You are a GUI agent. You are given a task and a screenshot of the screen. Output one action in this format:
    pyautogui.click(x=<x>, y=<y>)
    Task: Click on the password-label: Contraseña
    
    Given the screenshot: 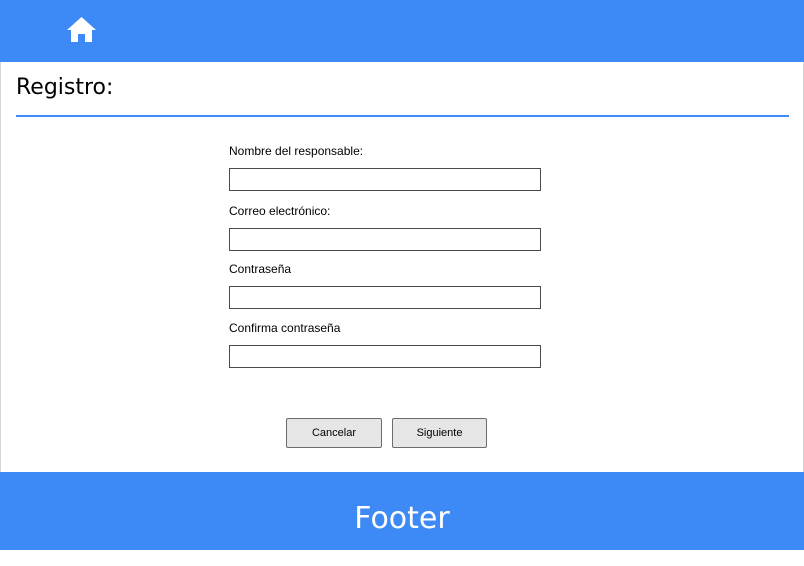 What is the action you would take?
    pyautogui.click(x=260, y=269)
    